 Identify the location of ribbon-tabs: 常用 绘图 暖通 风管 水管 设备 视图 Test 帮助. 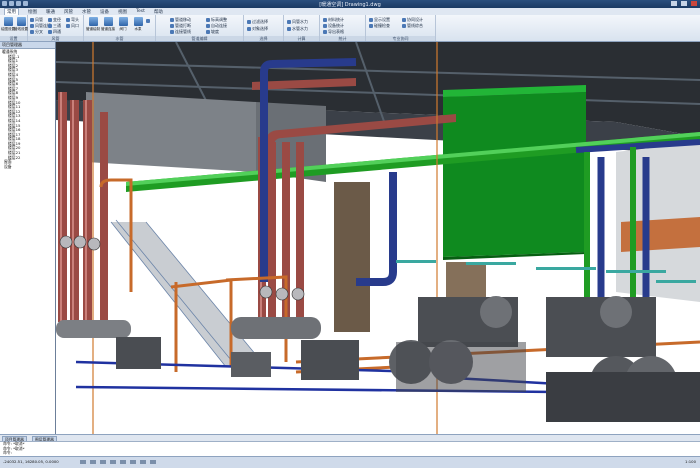
(350, 11).